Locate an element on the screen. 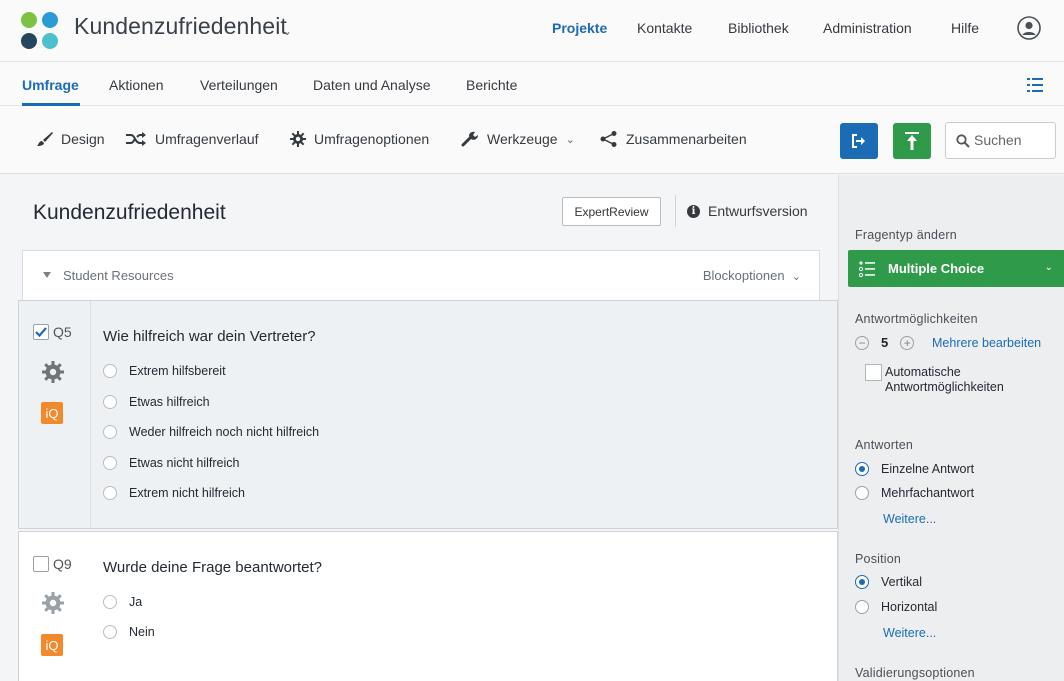 Image resolution: width=1064 pixels, height=681 pixels. design-label: Design is located at coordinates (83, 139).